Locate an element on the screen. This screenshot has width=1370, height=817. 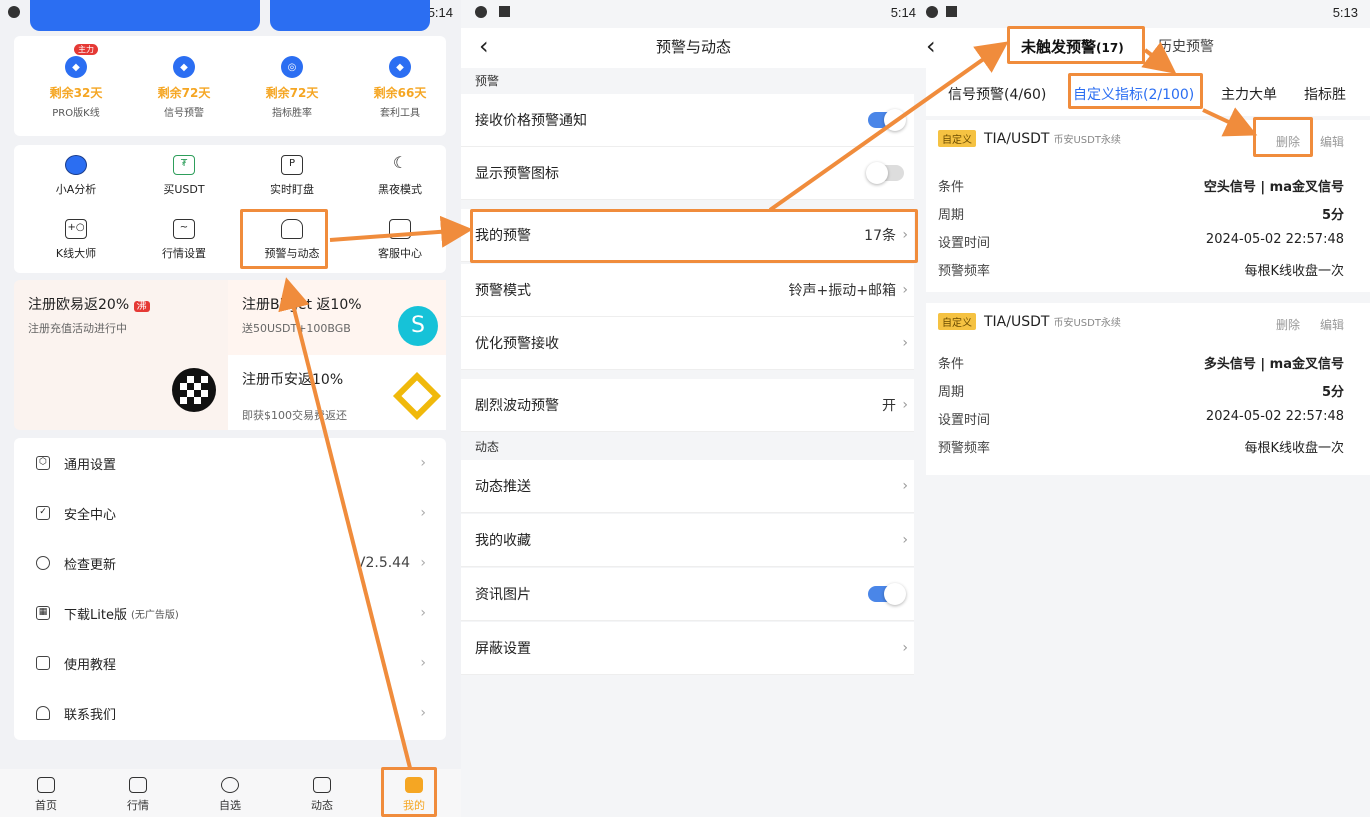
vip-item-arbitrage: ◆ 剩余66天 套利工具 is located at coordinates (400, 87).